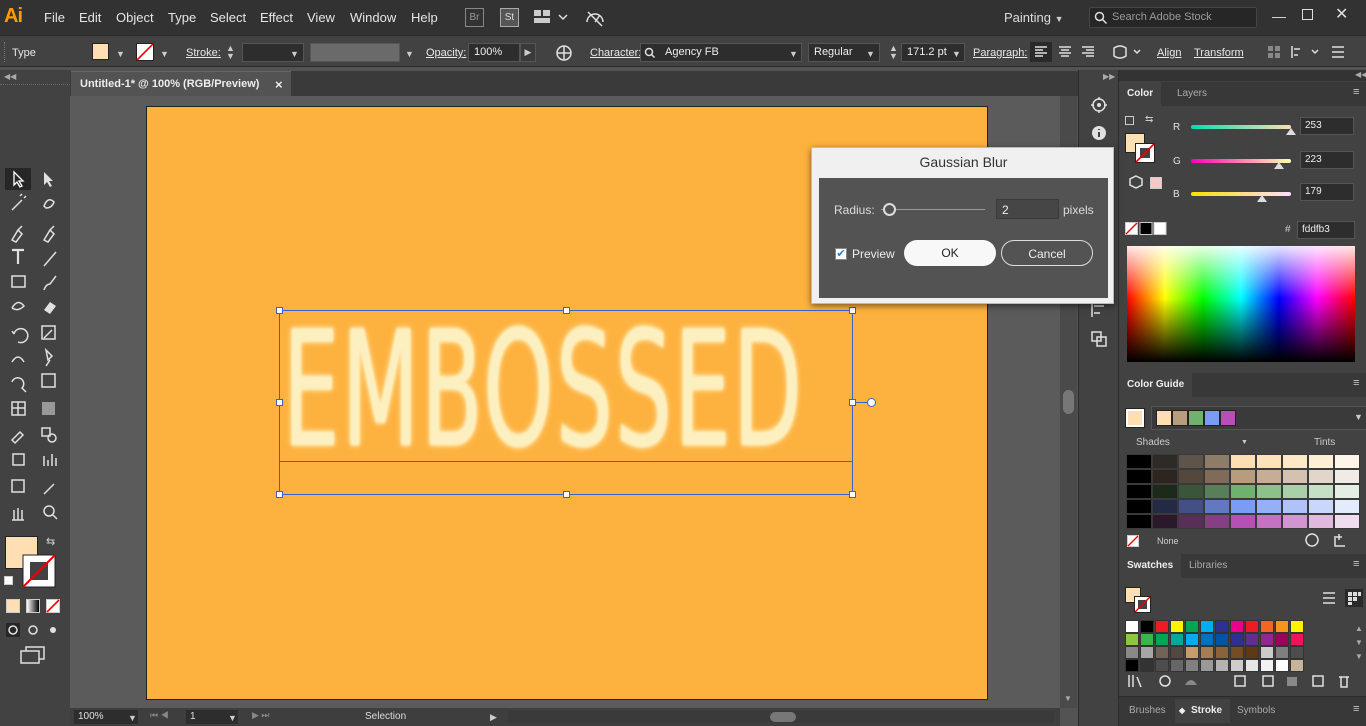 The height and width of the screenshot is (726, 1366). What do you see at coordinates (1150, 566) in the screenshot?
I see `tab-swatches: Swatches` at bounding box center [1150, 566].